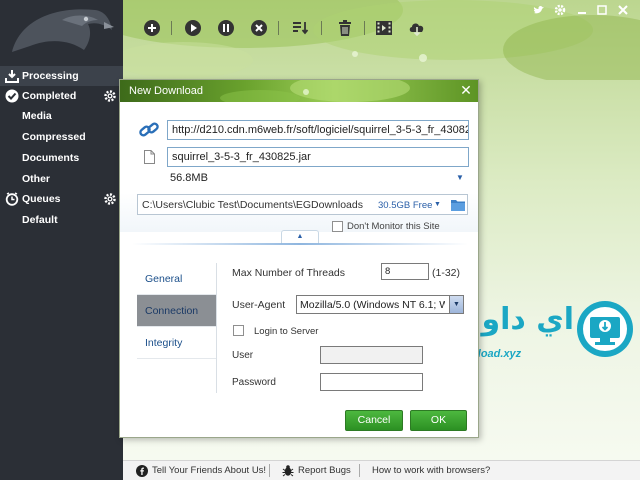 The image size is (640, 480). What do you see at coordinates (172, 311) in the screenshot?
I see `tab-label: Connection` at bounding box center [172, 311].